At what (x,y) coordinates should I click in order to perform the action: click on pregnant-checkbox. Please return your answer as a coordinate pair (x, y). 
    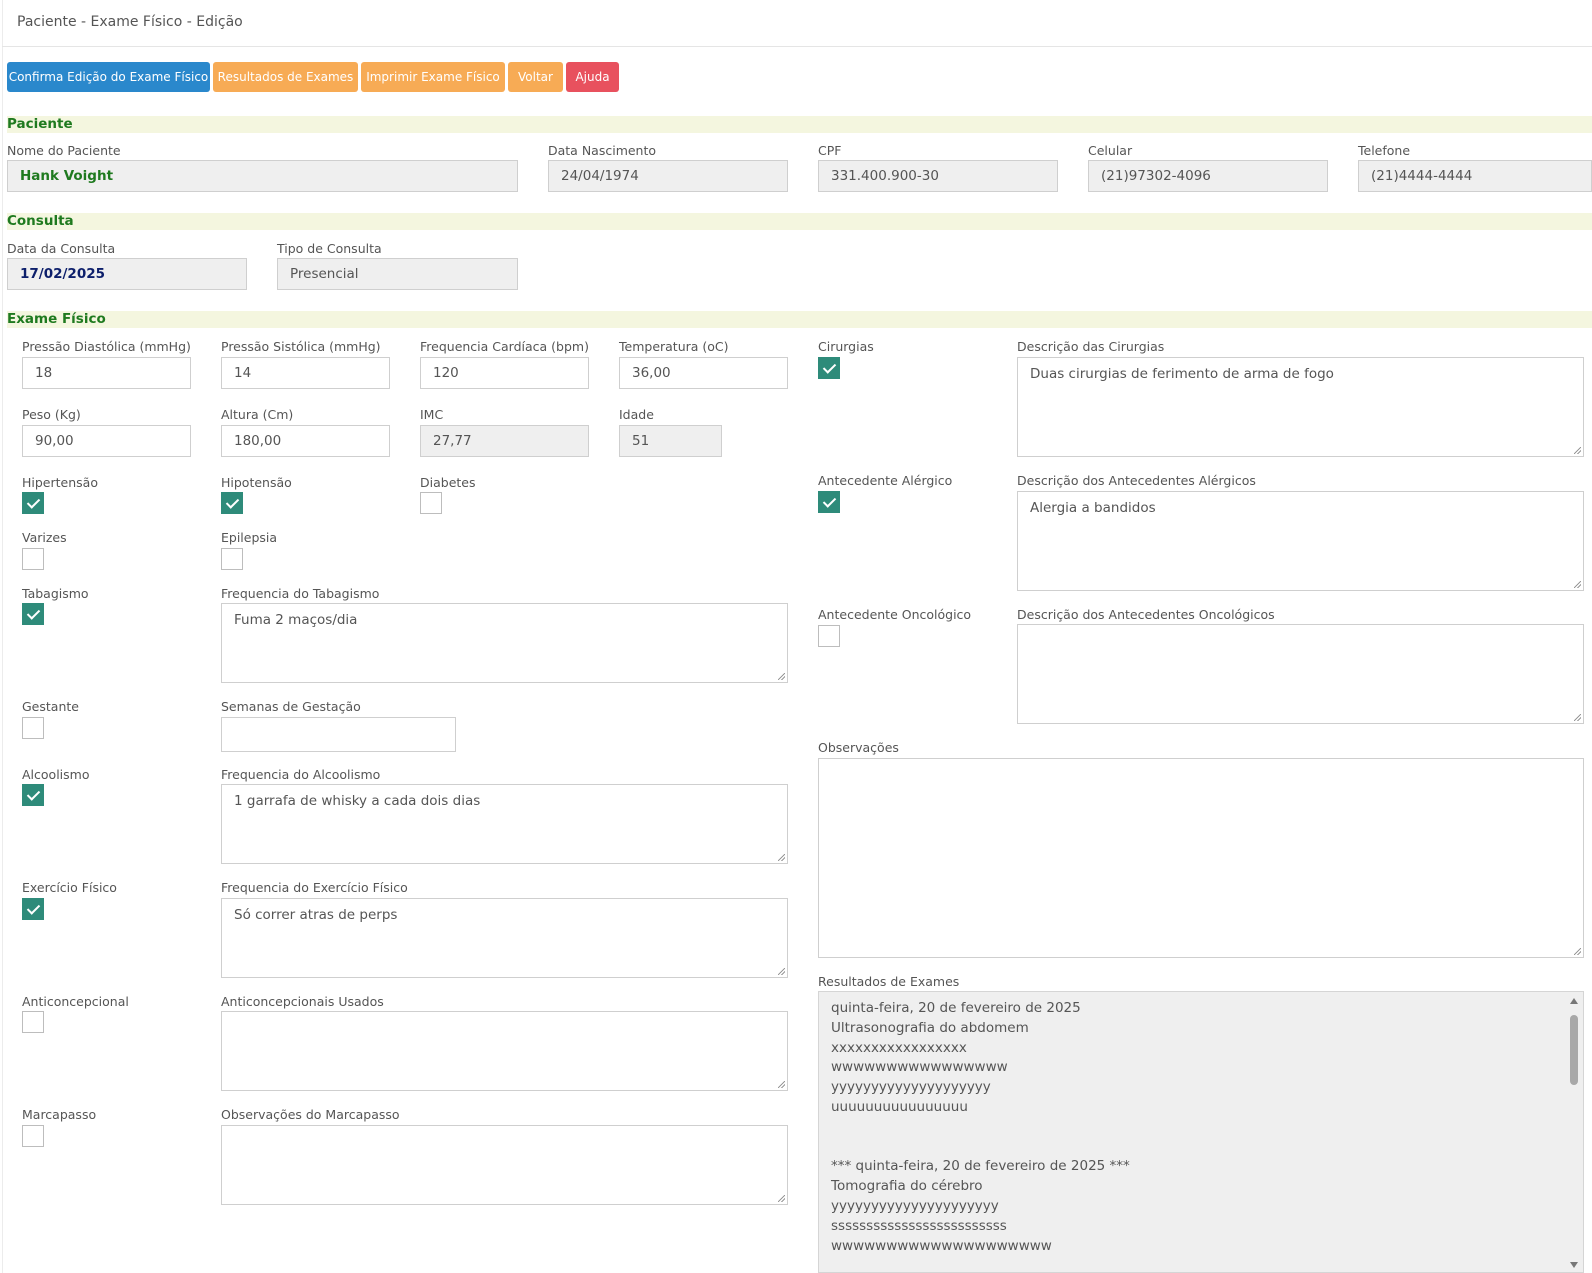
    Looking at the image, I should click on (33, 728).